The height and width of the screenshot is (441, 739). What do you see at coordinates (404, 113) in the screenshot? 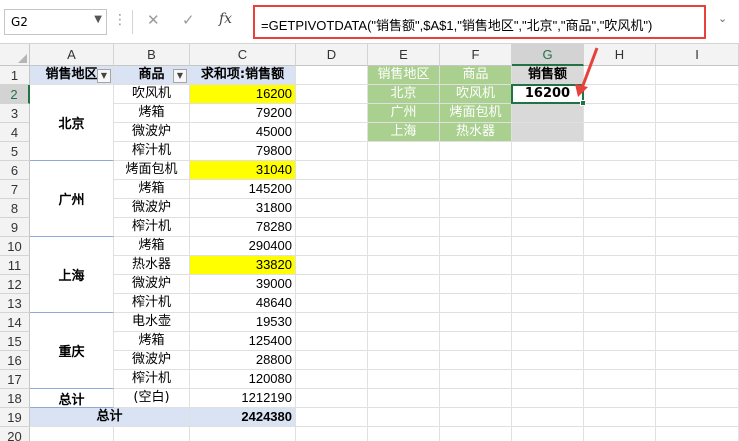
I see `lookup-region-cell: 广州` at bounding box center [404, 113].